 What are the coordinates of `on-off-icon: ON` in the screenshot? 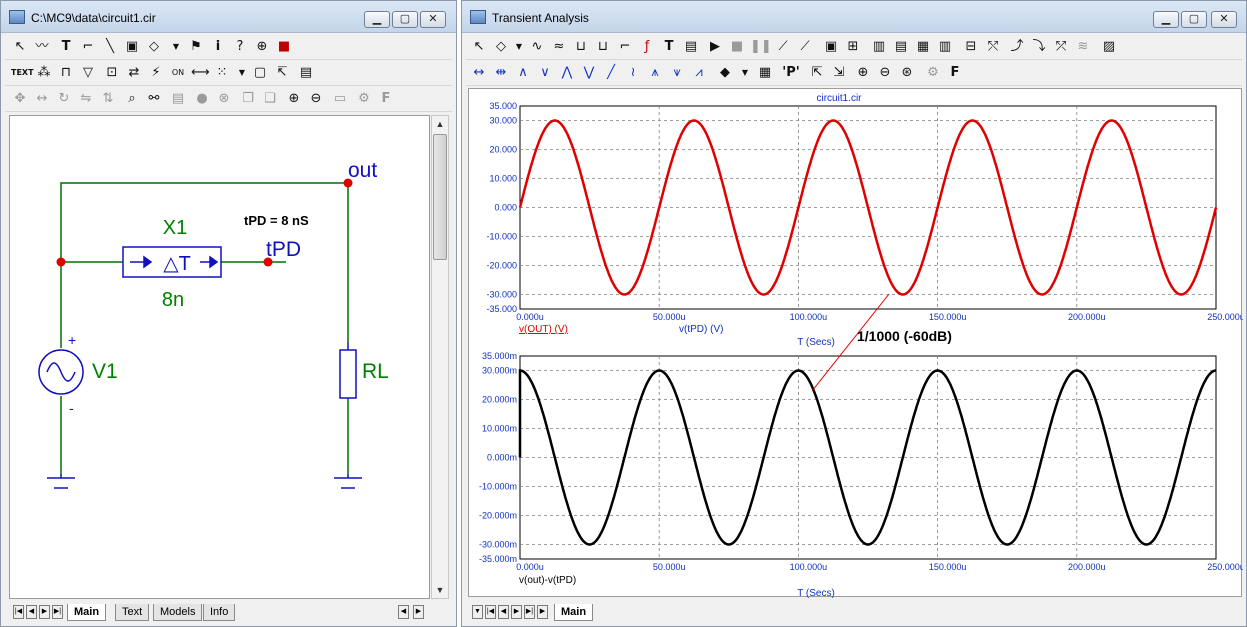 It's located at (178, 73).